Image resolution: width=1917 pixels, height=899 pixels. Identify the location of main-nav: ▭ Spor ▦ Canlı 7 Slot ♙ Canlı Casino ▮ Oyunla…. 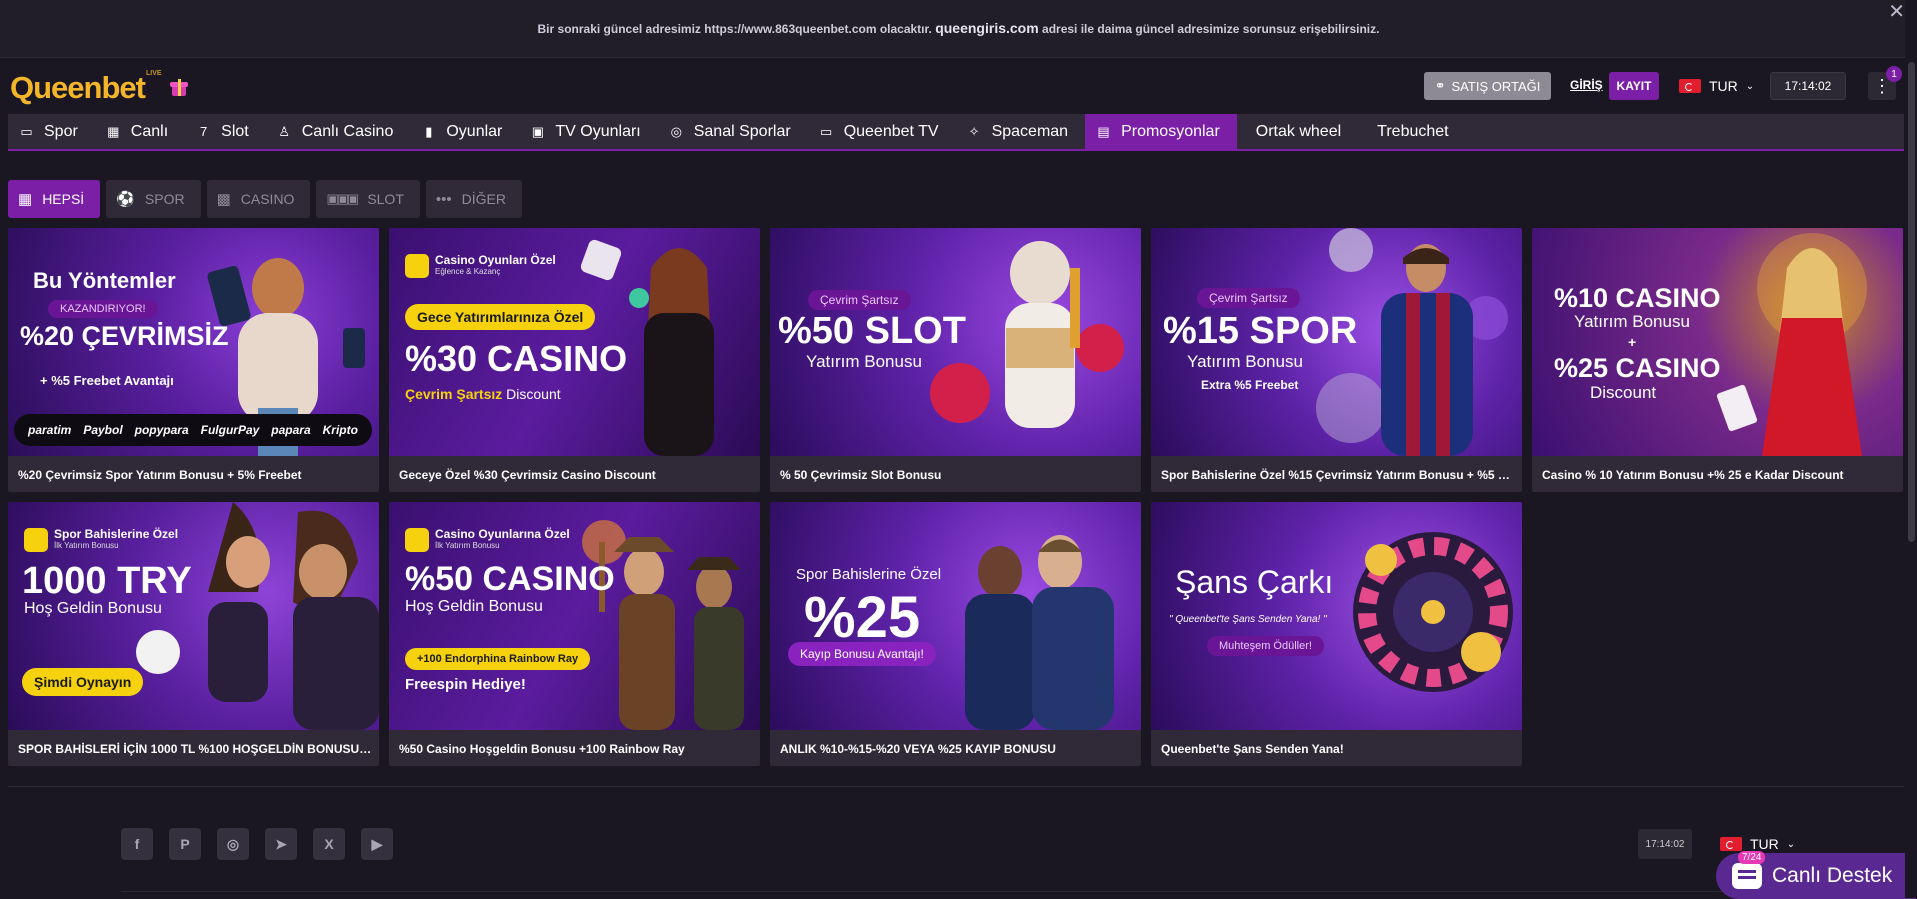
(956, 132).